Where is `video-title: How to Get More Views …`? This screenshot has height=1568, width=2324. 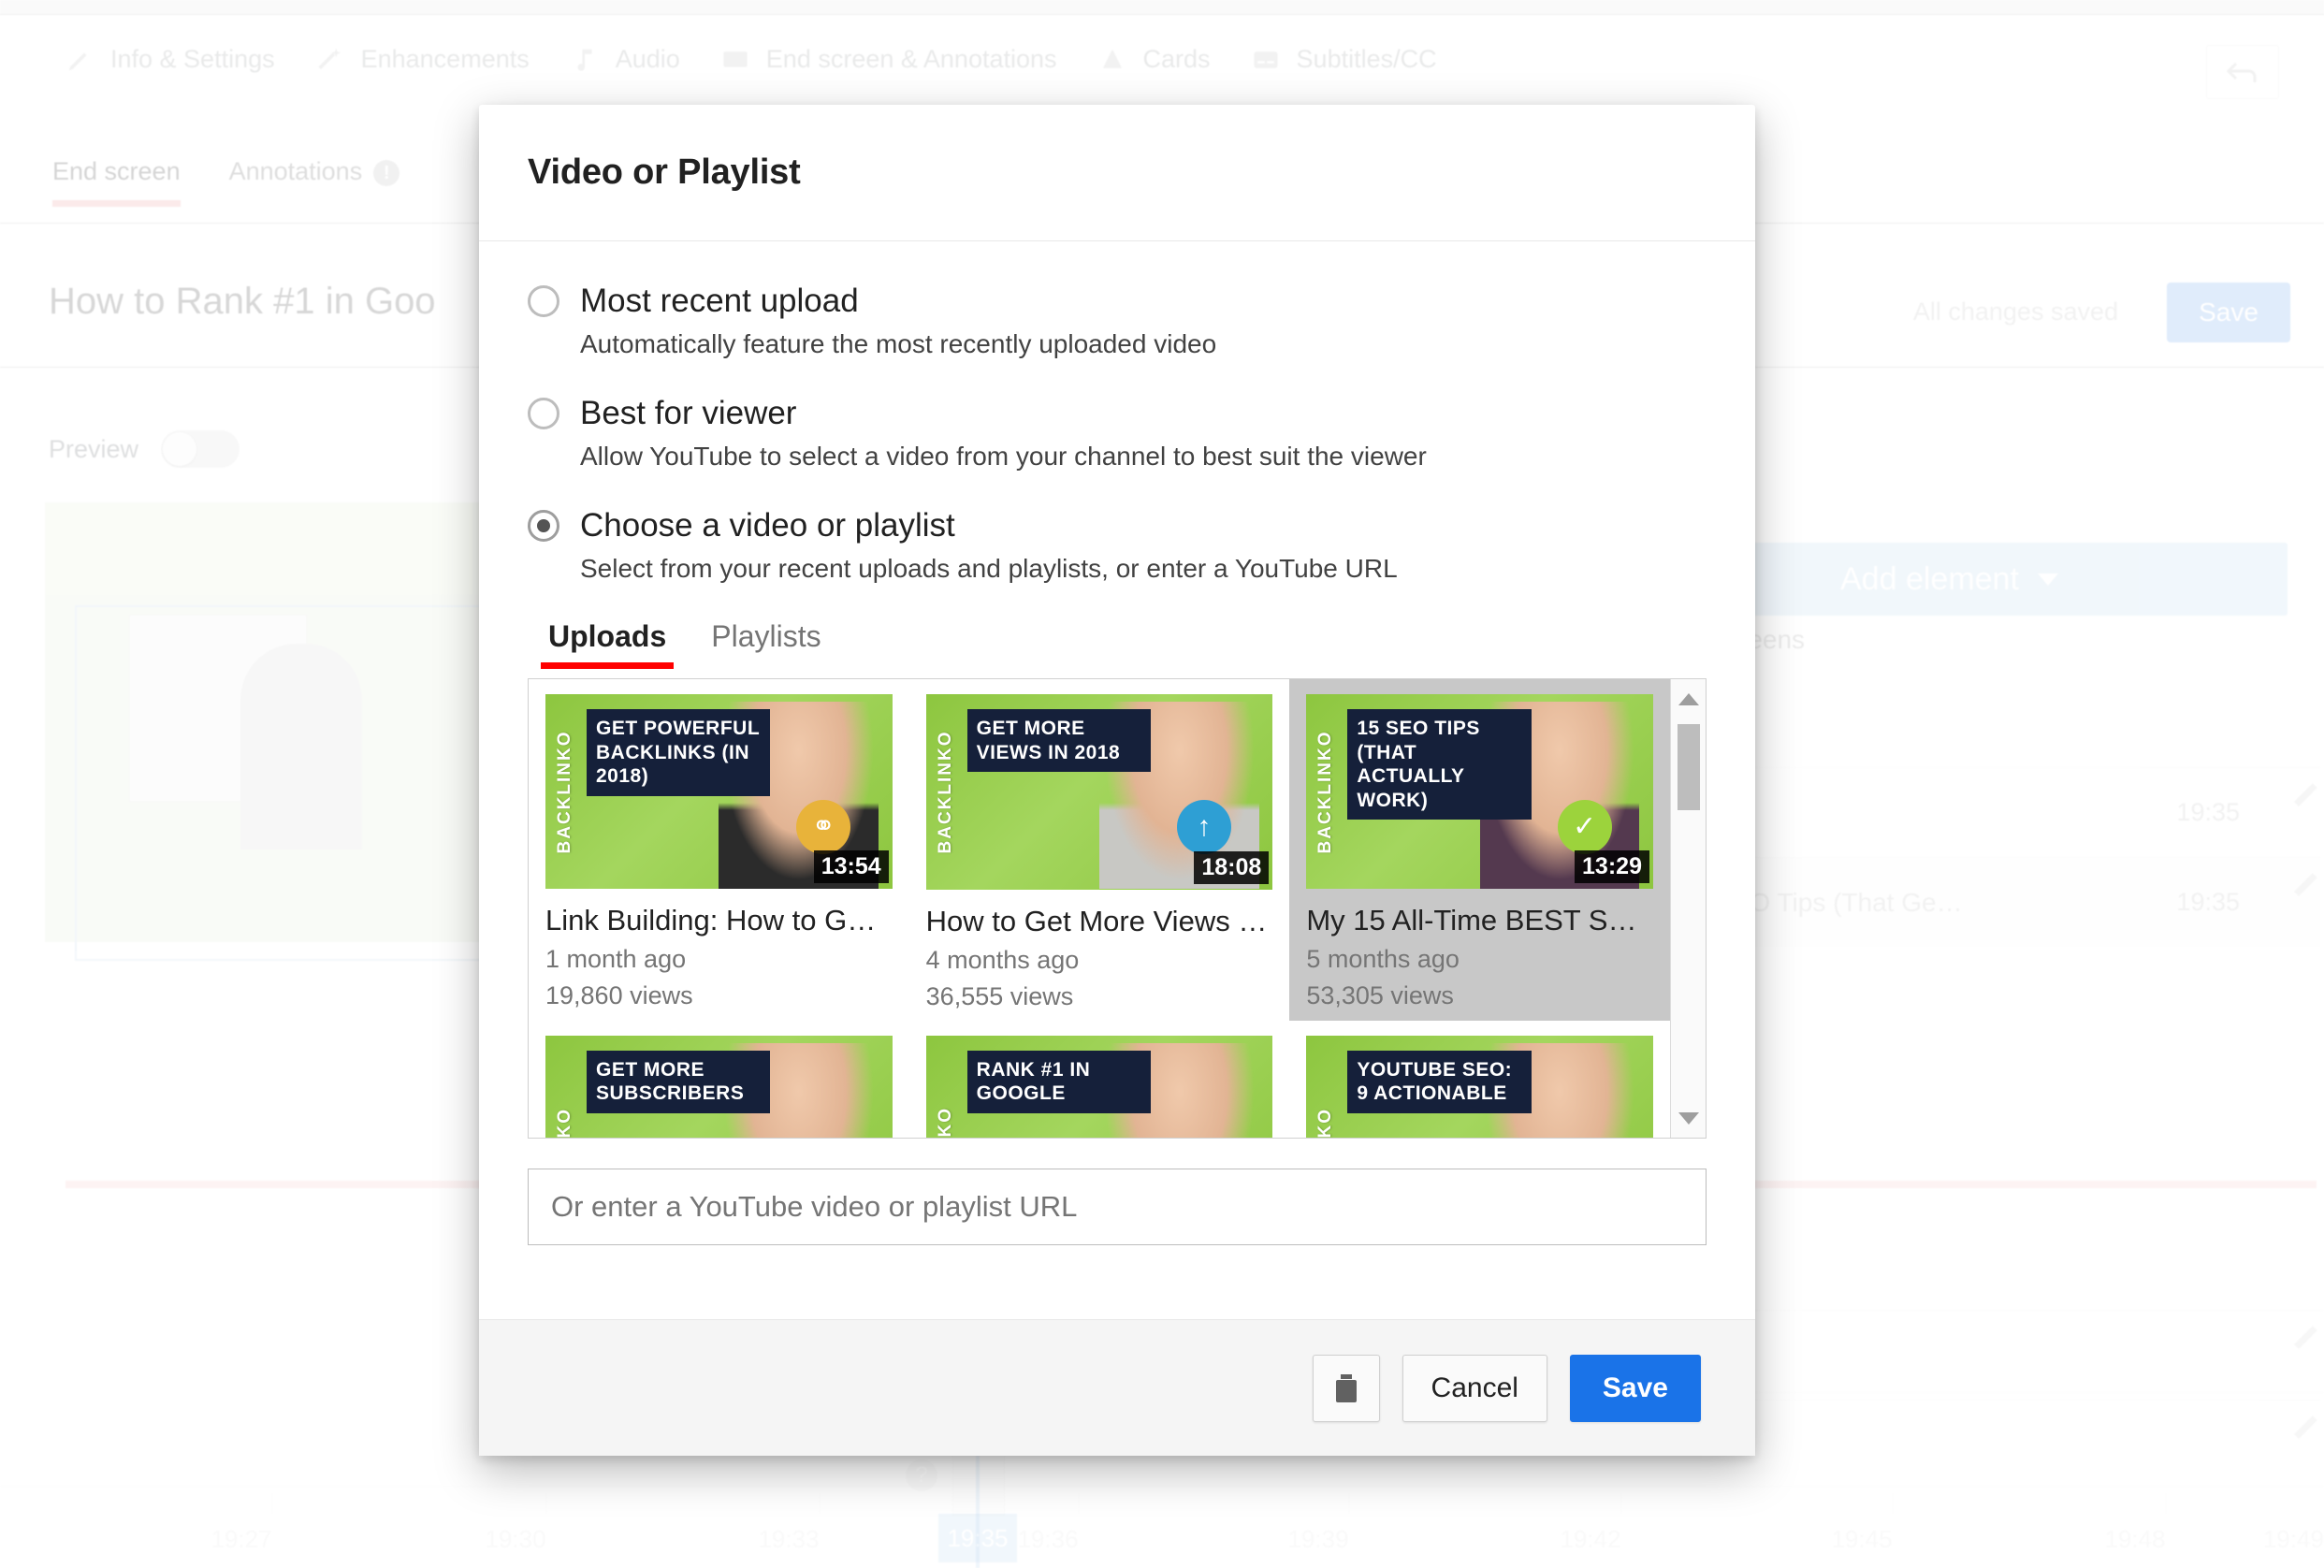
video-title: How to Get More Views … is located at coordinates (1096, 920).